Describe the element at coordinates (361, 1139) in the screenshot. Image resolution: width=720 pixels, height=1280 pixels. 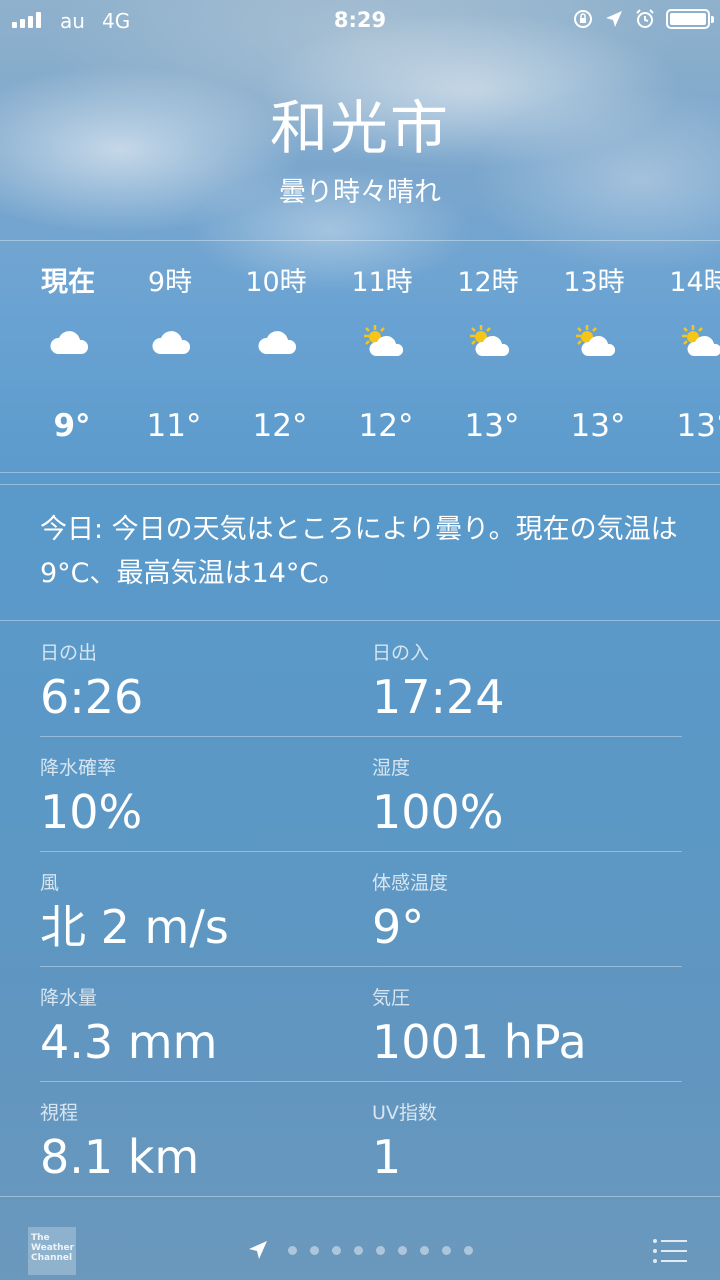
I see `details-row: 視程 8.1 km UV指数 1` at that location.